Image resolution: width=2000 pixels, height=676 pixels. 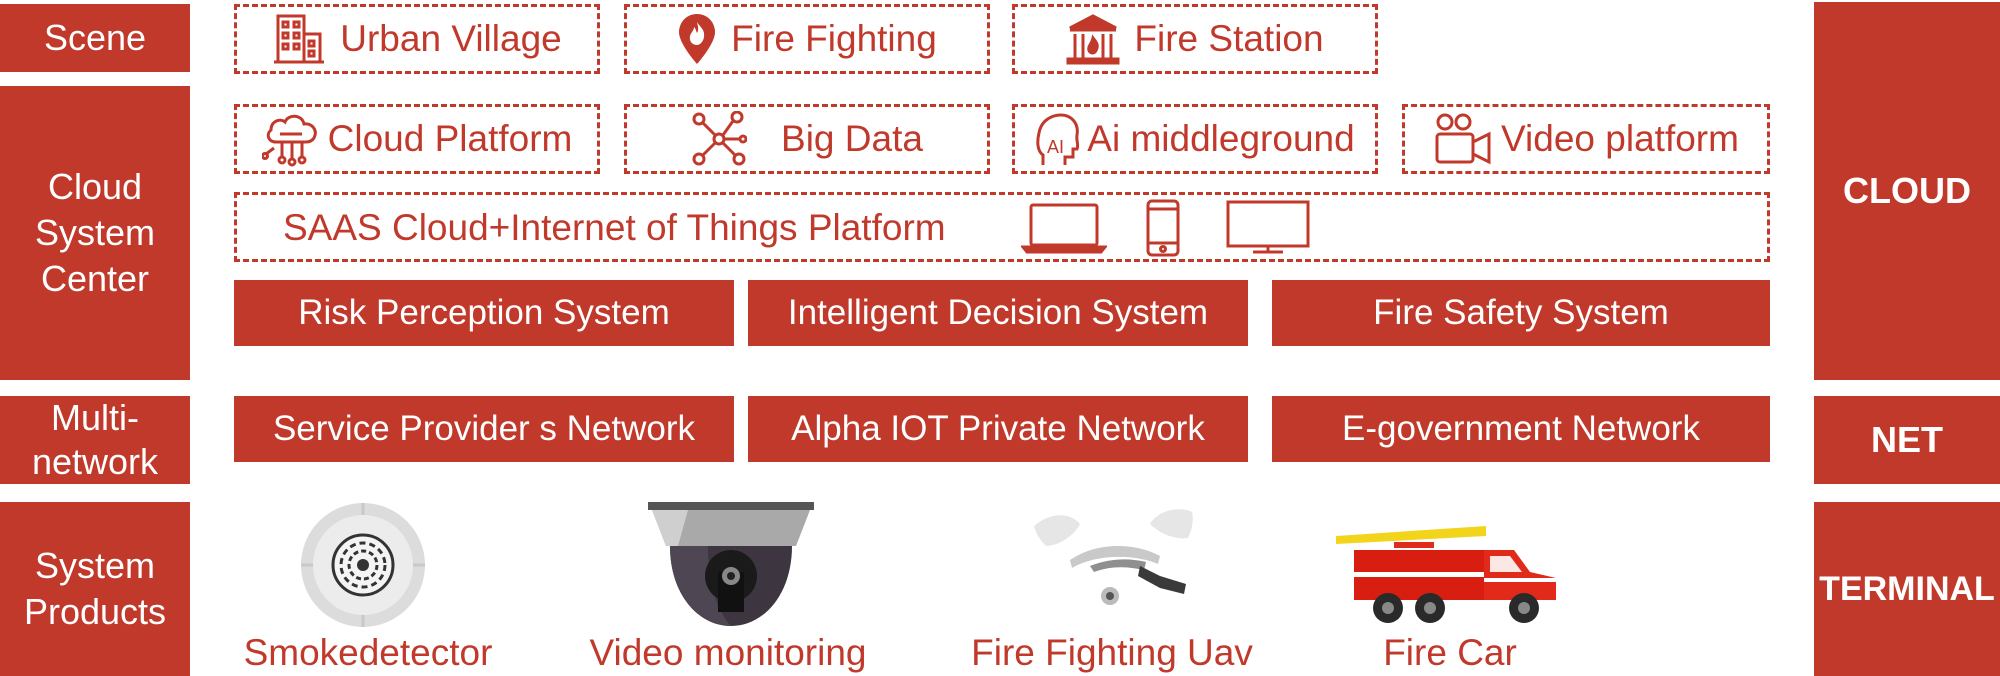 I want to click on platform-cloud: Cloud Platform, so click(x=417, y=139).